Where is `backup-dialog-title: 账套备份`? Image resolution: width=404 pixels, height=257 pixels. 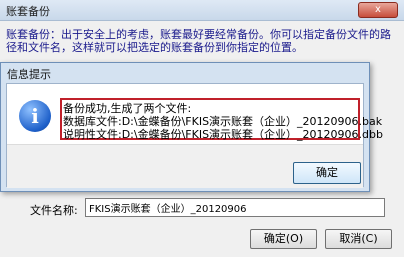 backup-dialog-title: 账套备份 is located at coordinates (28, 11).